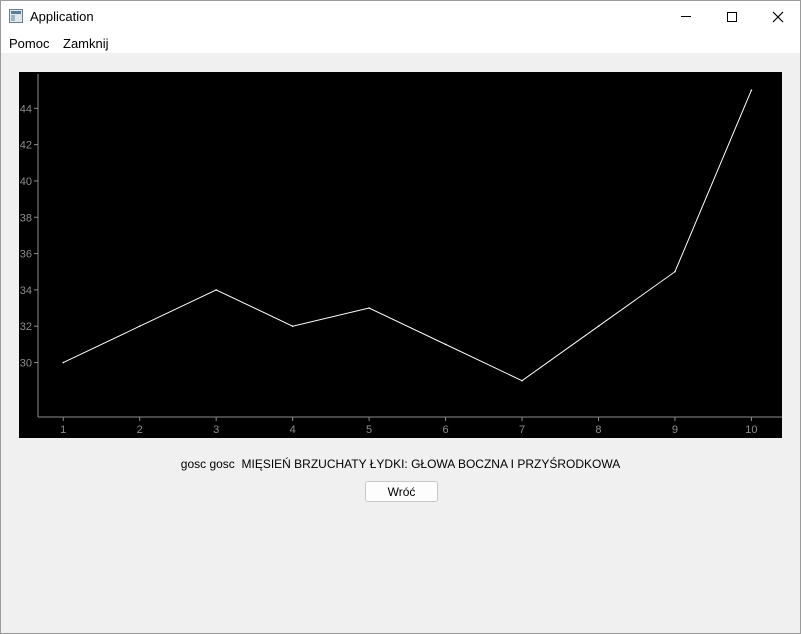  What do you see at coordinates (26, 146) in the screenshot?
I see `y-tick-label: 42` at bounding box center [26, 146].